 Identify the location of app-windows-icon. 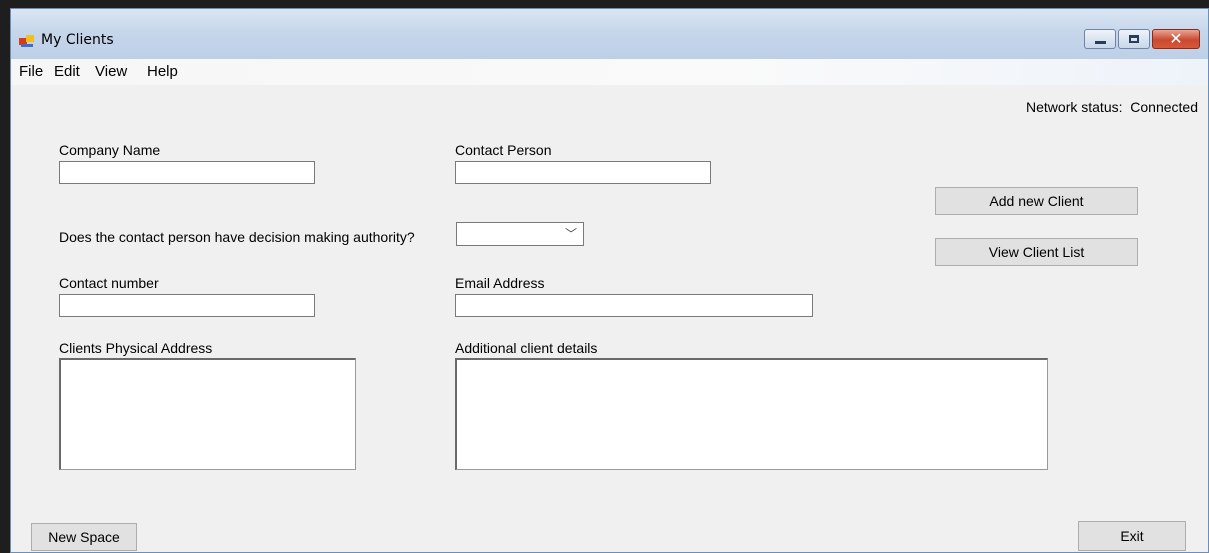
(27, 41).